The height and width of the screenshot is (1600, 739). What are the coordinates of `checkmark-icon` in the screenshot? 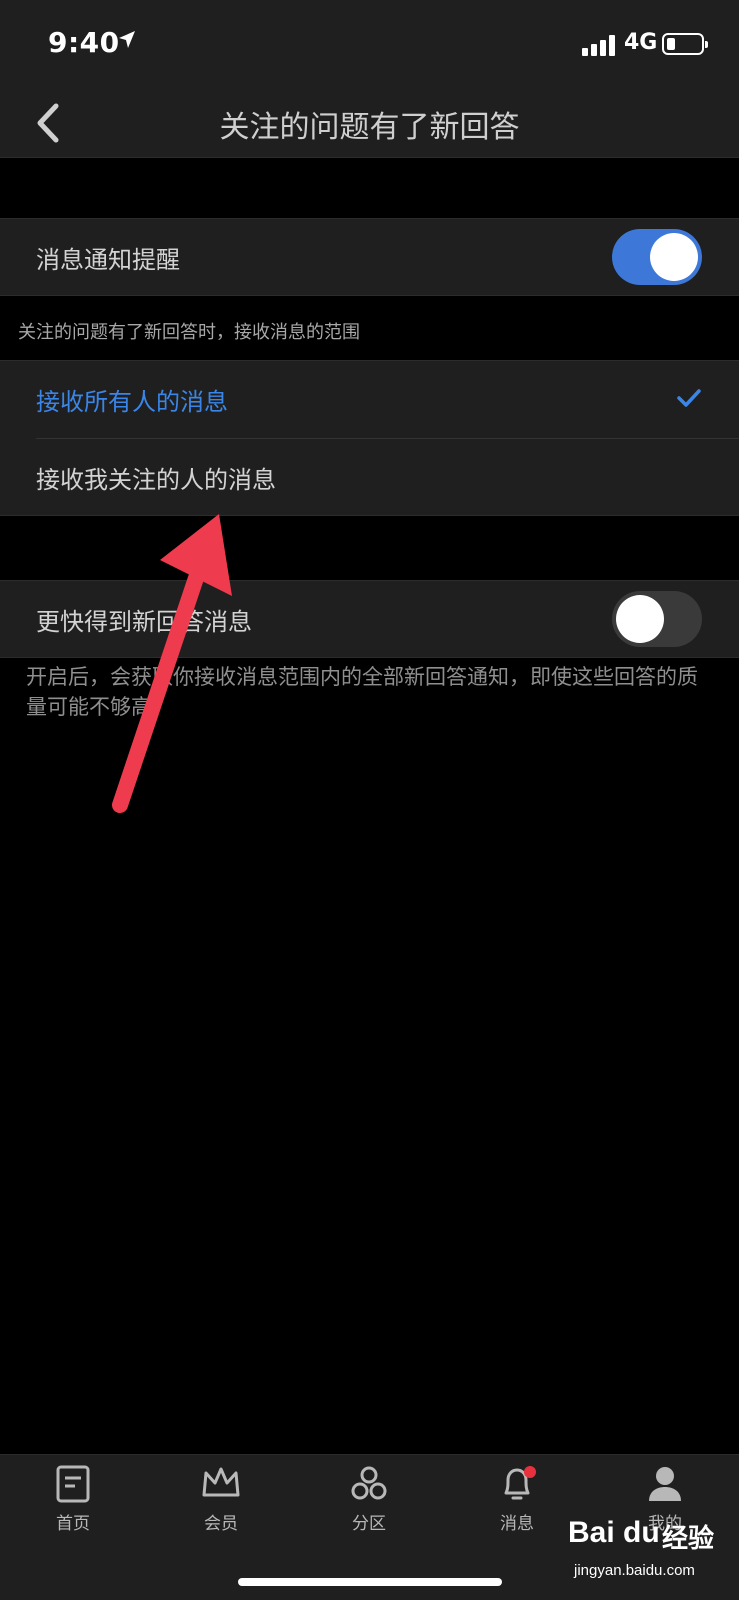 It's located at (689, 398).